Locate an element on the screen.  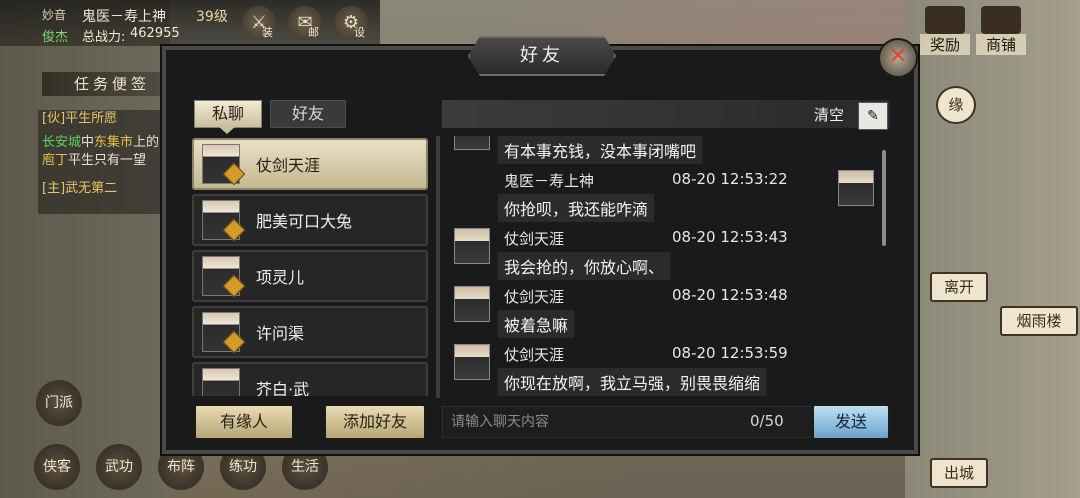
close-icon: ✕ is located at coordinates (898, 56).